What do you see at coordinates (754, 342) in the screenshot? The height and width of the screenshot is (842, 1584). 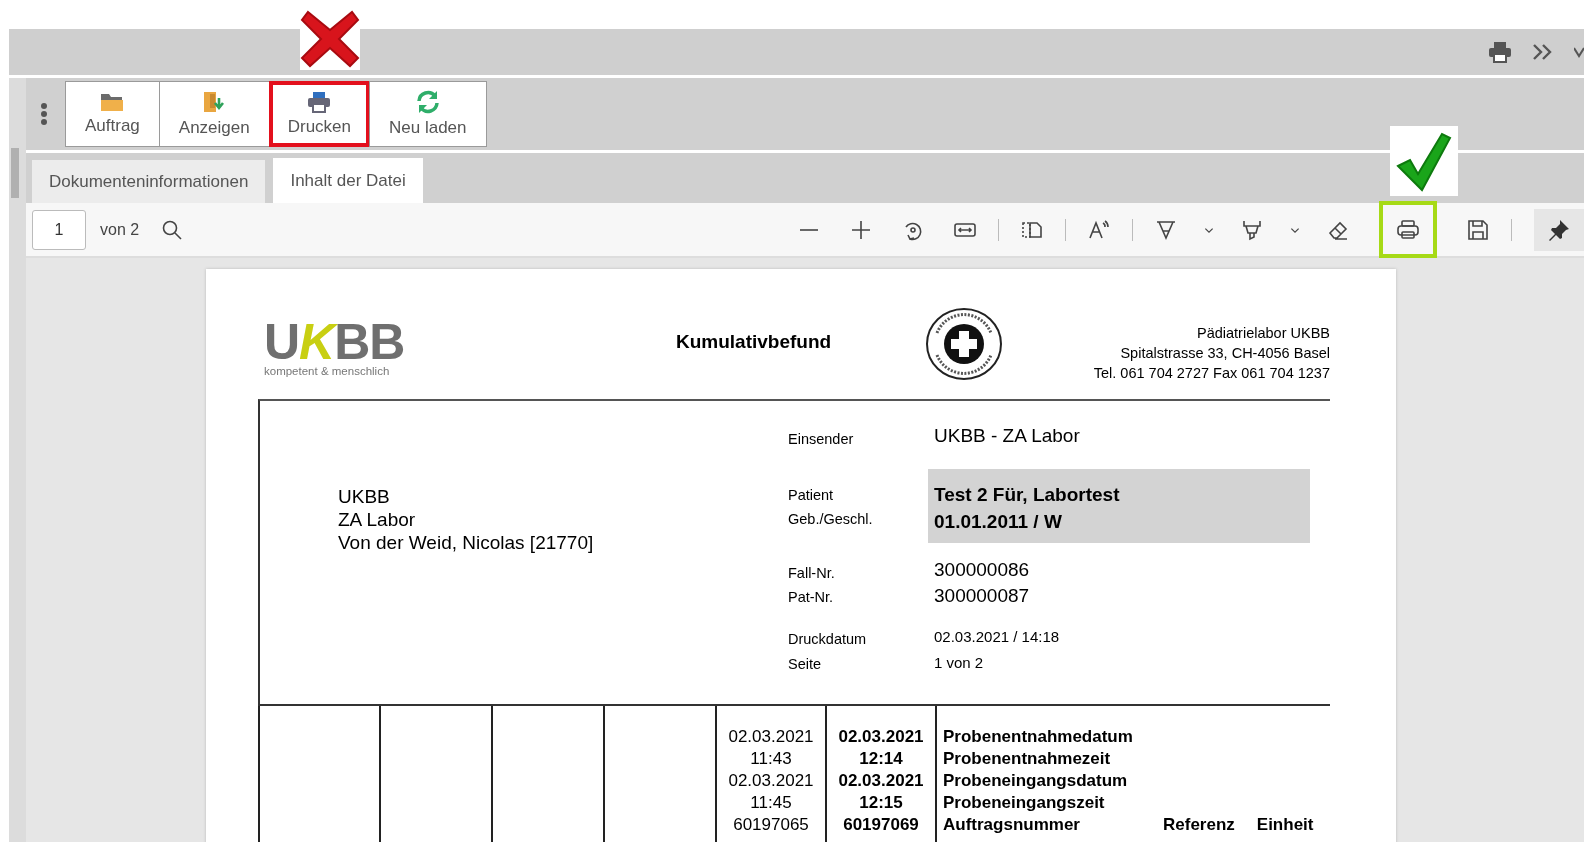 I see `document-title: Kumulativbefund` at bounding box center [754, 342].